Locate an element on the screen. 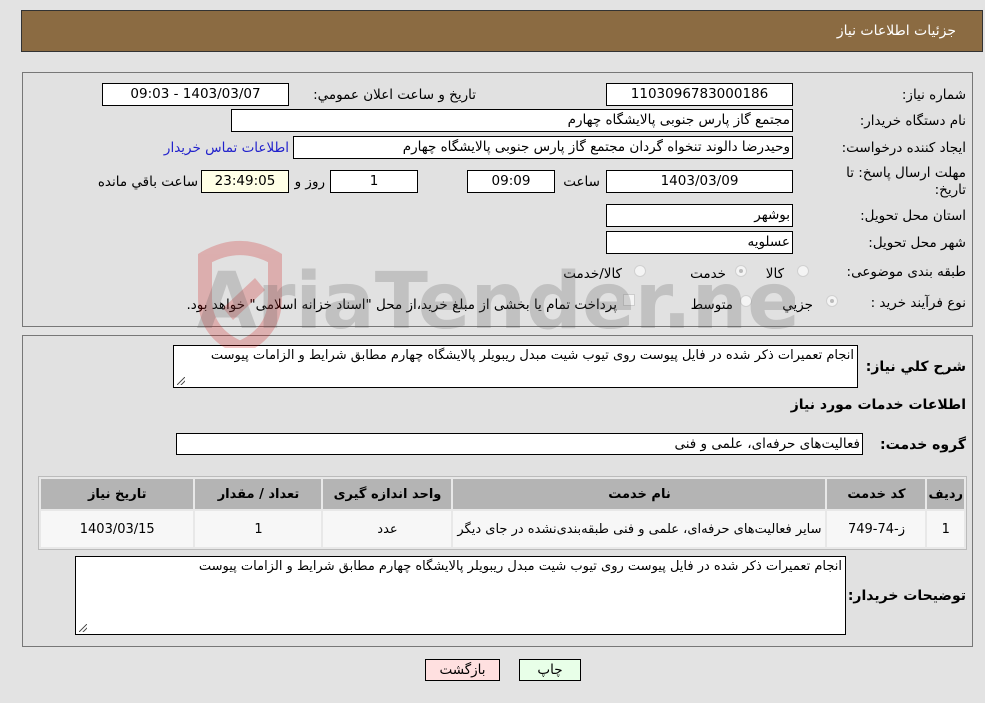 The height and width of the screenshot is (703, 985). col-unit: واحد اندازه گیری is located at coordinates (387, 494).